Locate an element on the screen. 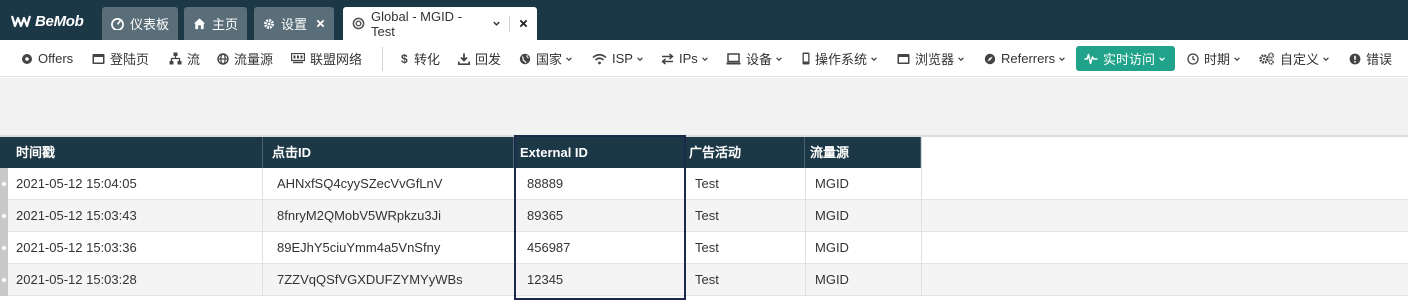 The width and height of the screenshot is (1408, 307). toolbar-operating-systems: 操作系统 is located at coordinates (840, 58).